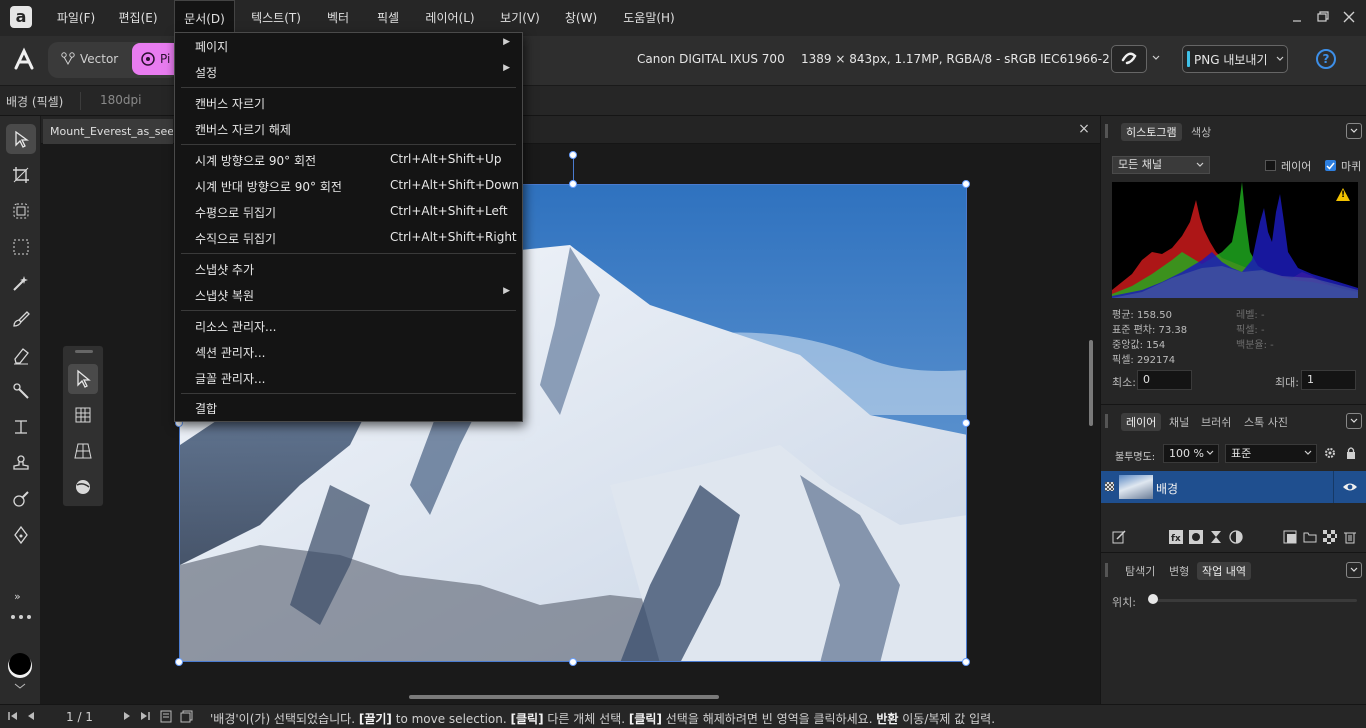 The width and height of the screenshot is (1366, 728). What do you see at coordinates (1354, 570) in the screenshot?
I see `collapse-history-icon` at bounding box center [1354, 570].